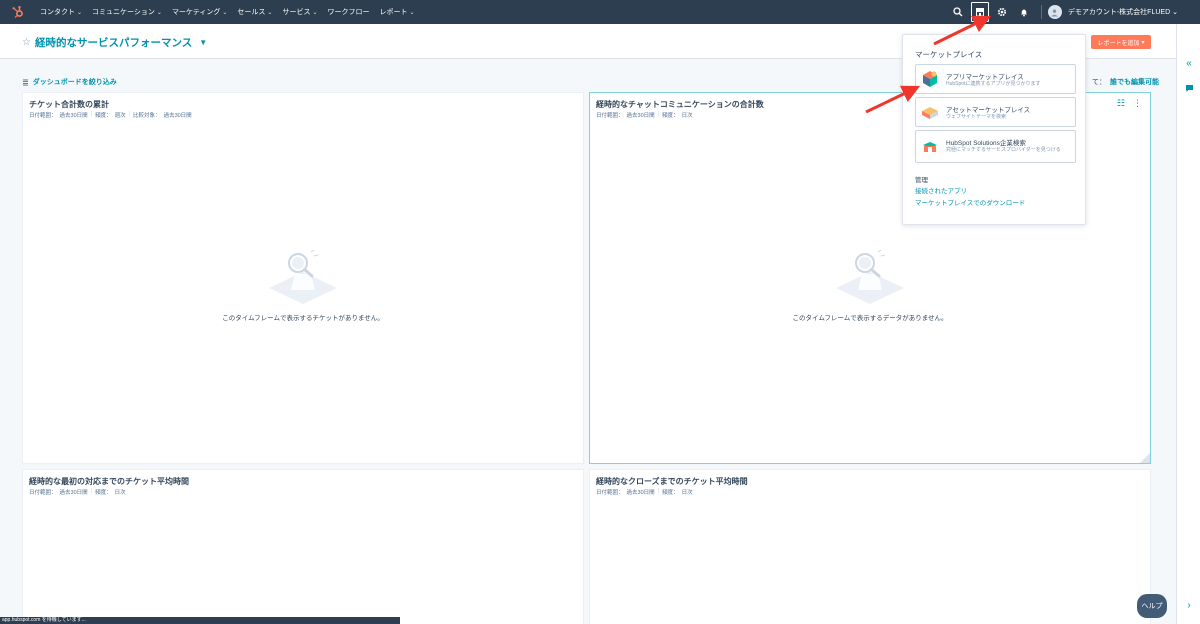  I want to click on page-title: 経時的なサービスパフォーマンス, so click(113, 42).